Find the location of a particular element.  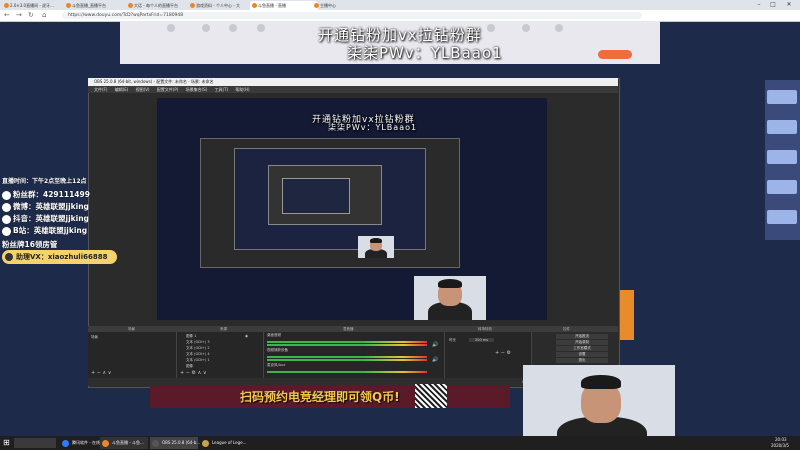

forward-icon: → is located at coordinates (19, 15).